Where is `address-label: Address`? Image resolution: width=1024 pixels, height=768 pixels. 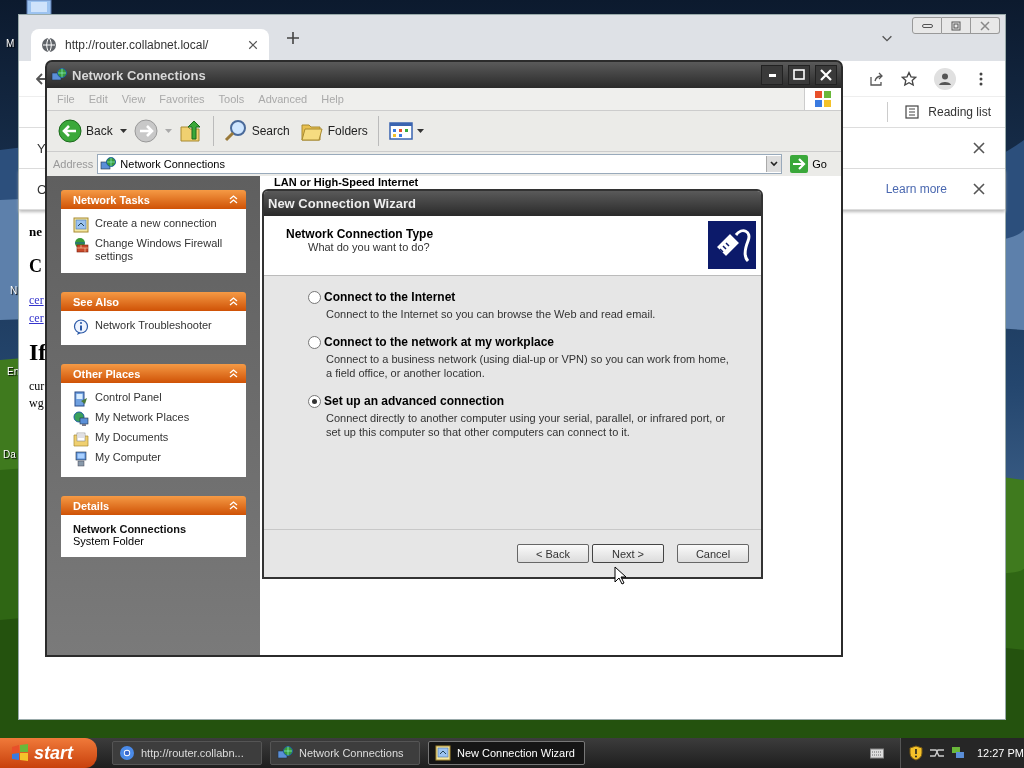
address-label: Address is located at coordinates (73, 164).